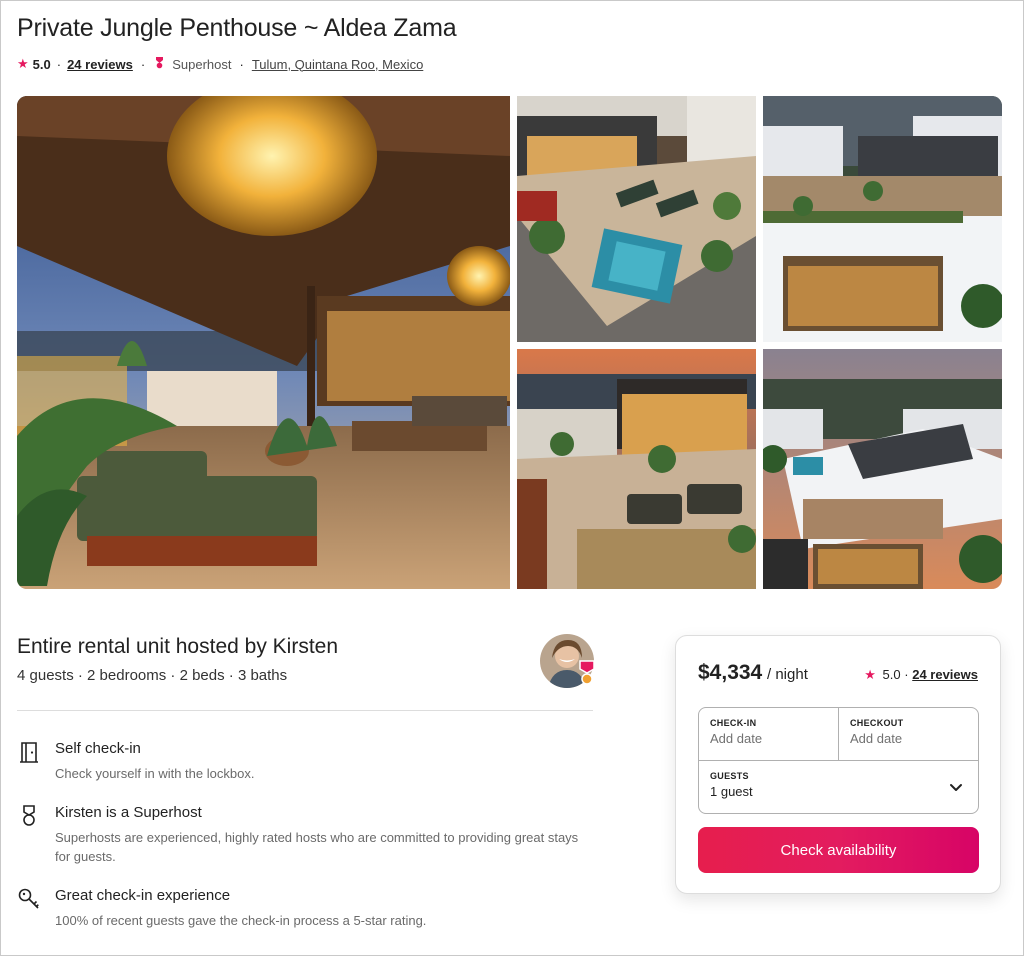  What do you see at coordinates (730, 672) in the screenshot?
I see `nightly-price: $4,334` at bounding box center [730, 672].